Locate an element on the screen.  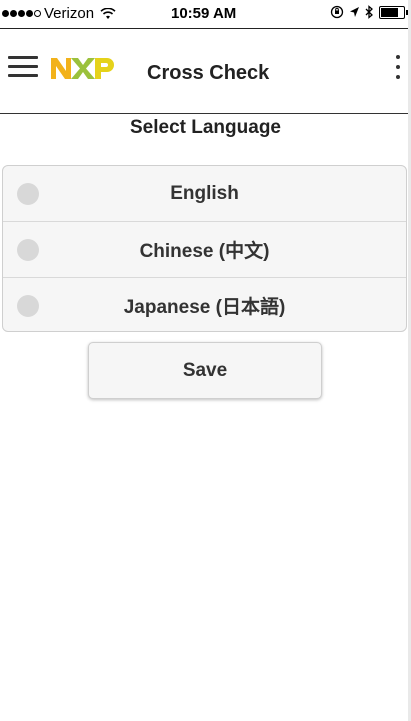
battery-icon is located at coordinates (393, 12).